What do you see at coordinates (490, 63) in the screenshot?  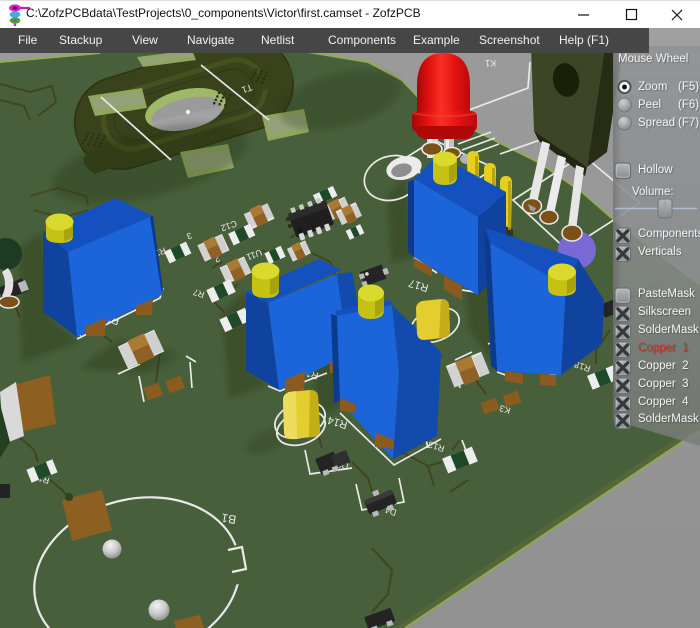 I see `svg-text: K1` at bounding box center [490, 63].